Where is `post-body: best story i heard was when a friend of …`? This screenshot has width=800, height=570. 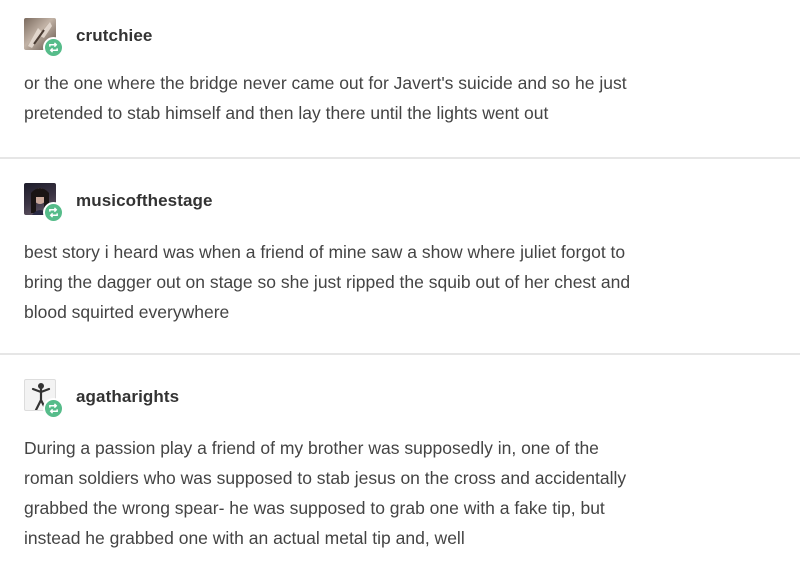 post-body: best story i heard was when a friend of … is located at coordinates (402, 282).